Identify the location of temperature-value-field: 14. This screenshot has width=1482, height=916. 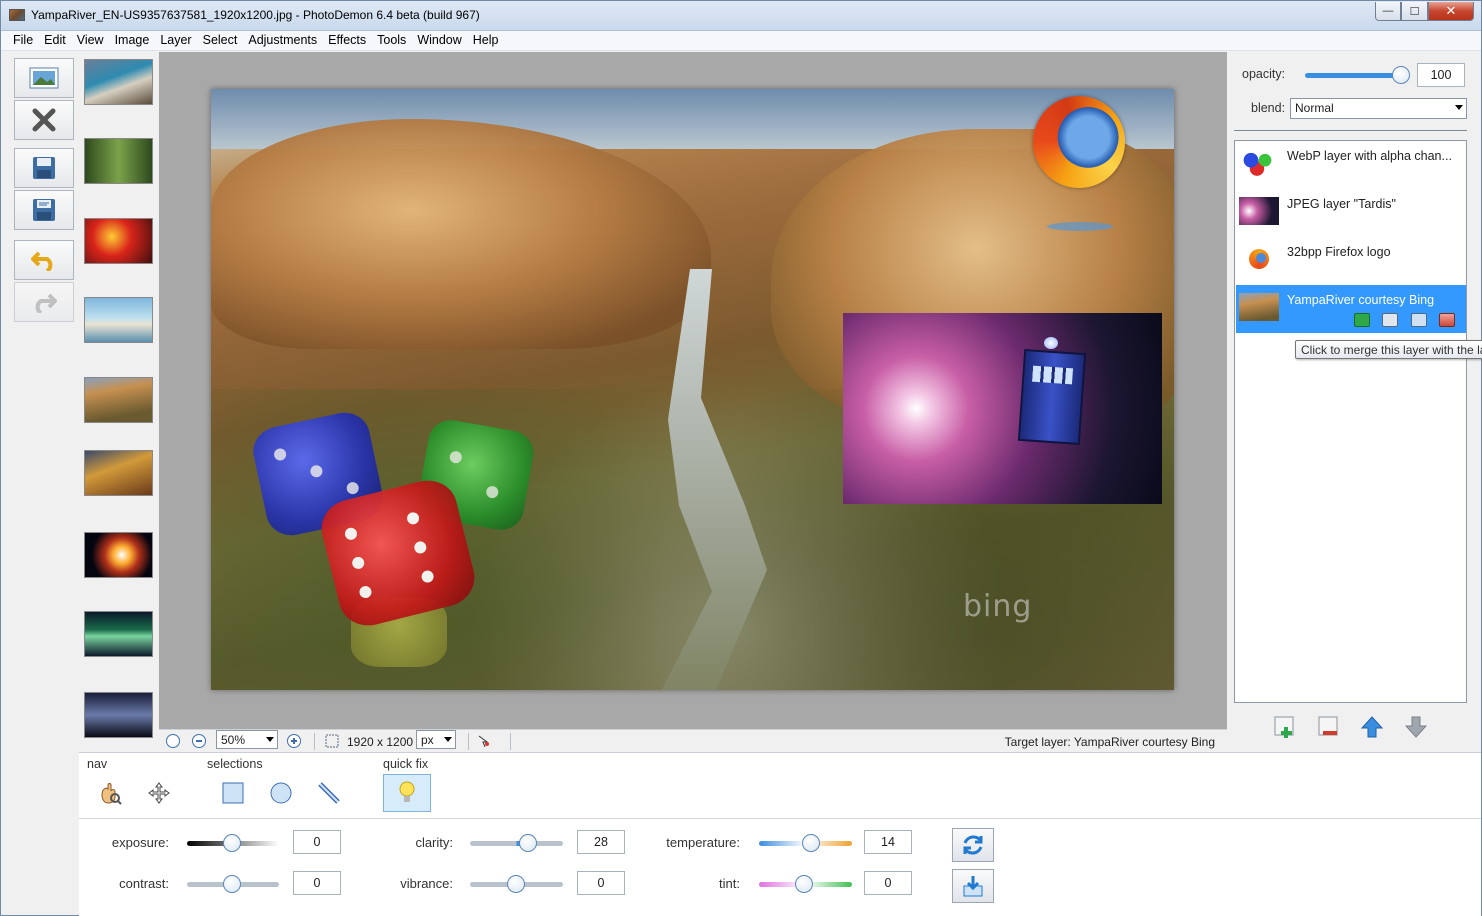
(888, 842).